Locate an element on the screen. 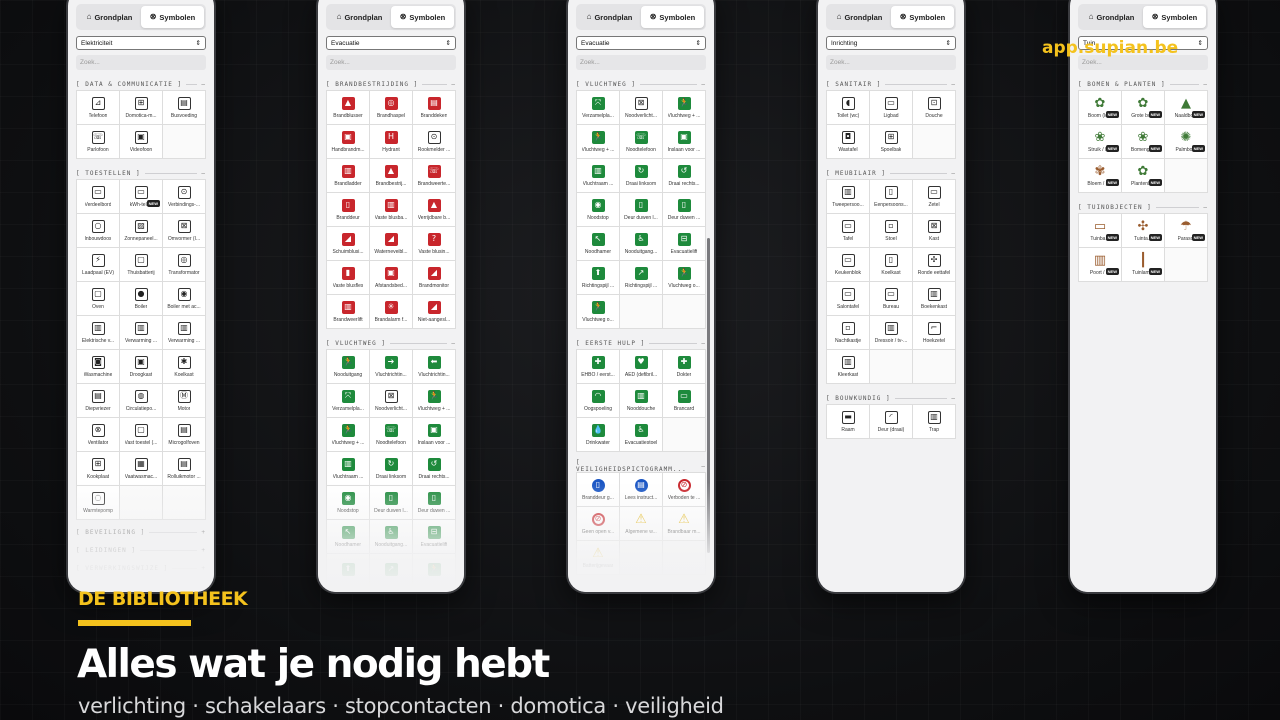 The width and height of the screenshot is (1280, 720). symbol-tile: ▭ Verdeelbord is located at coordinates (98, 197).